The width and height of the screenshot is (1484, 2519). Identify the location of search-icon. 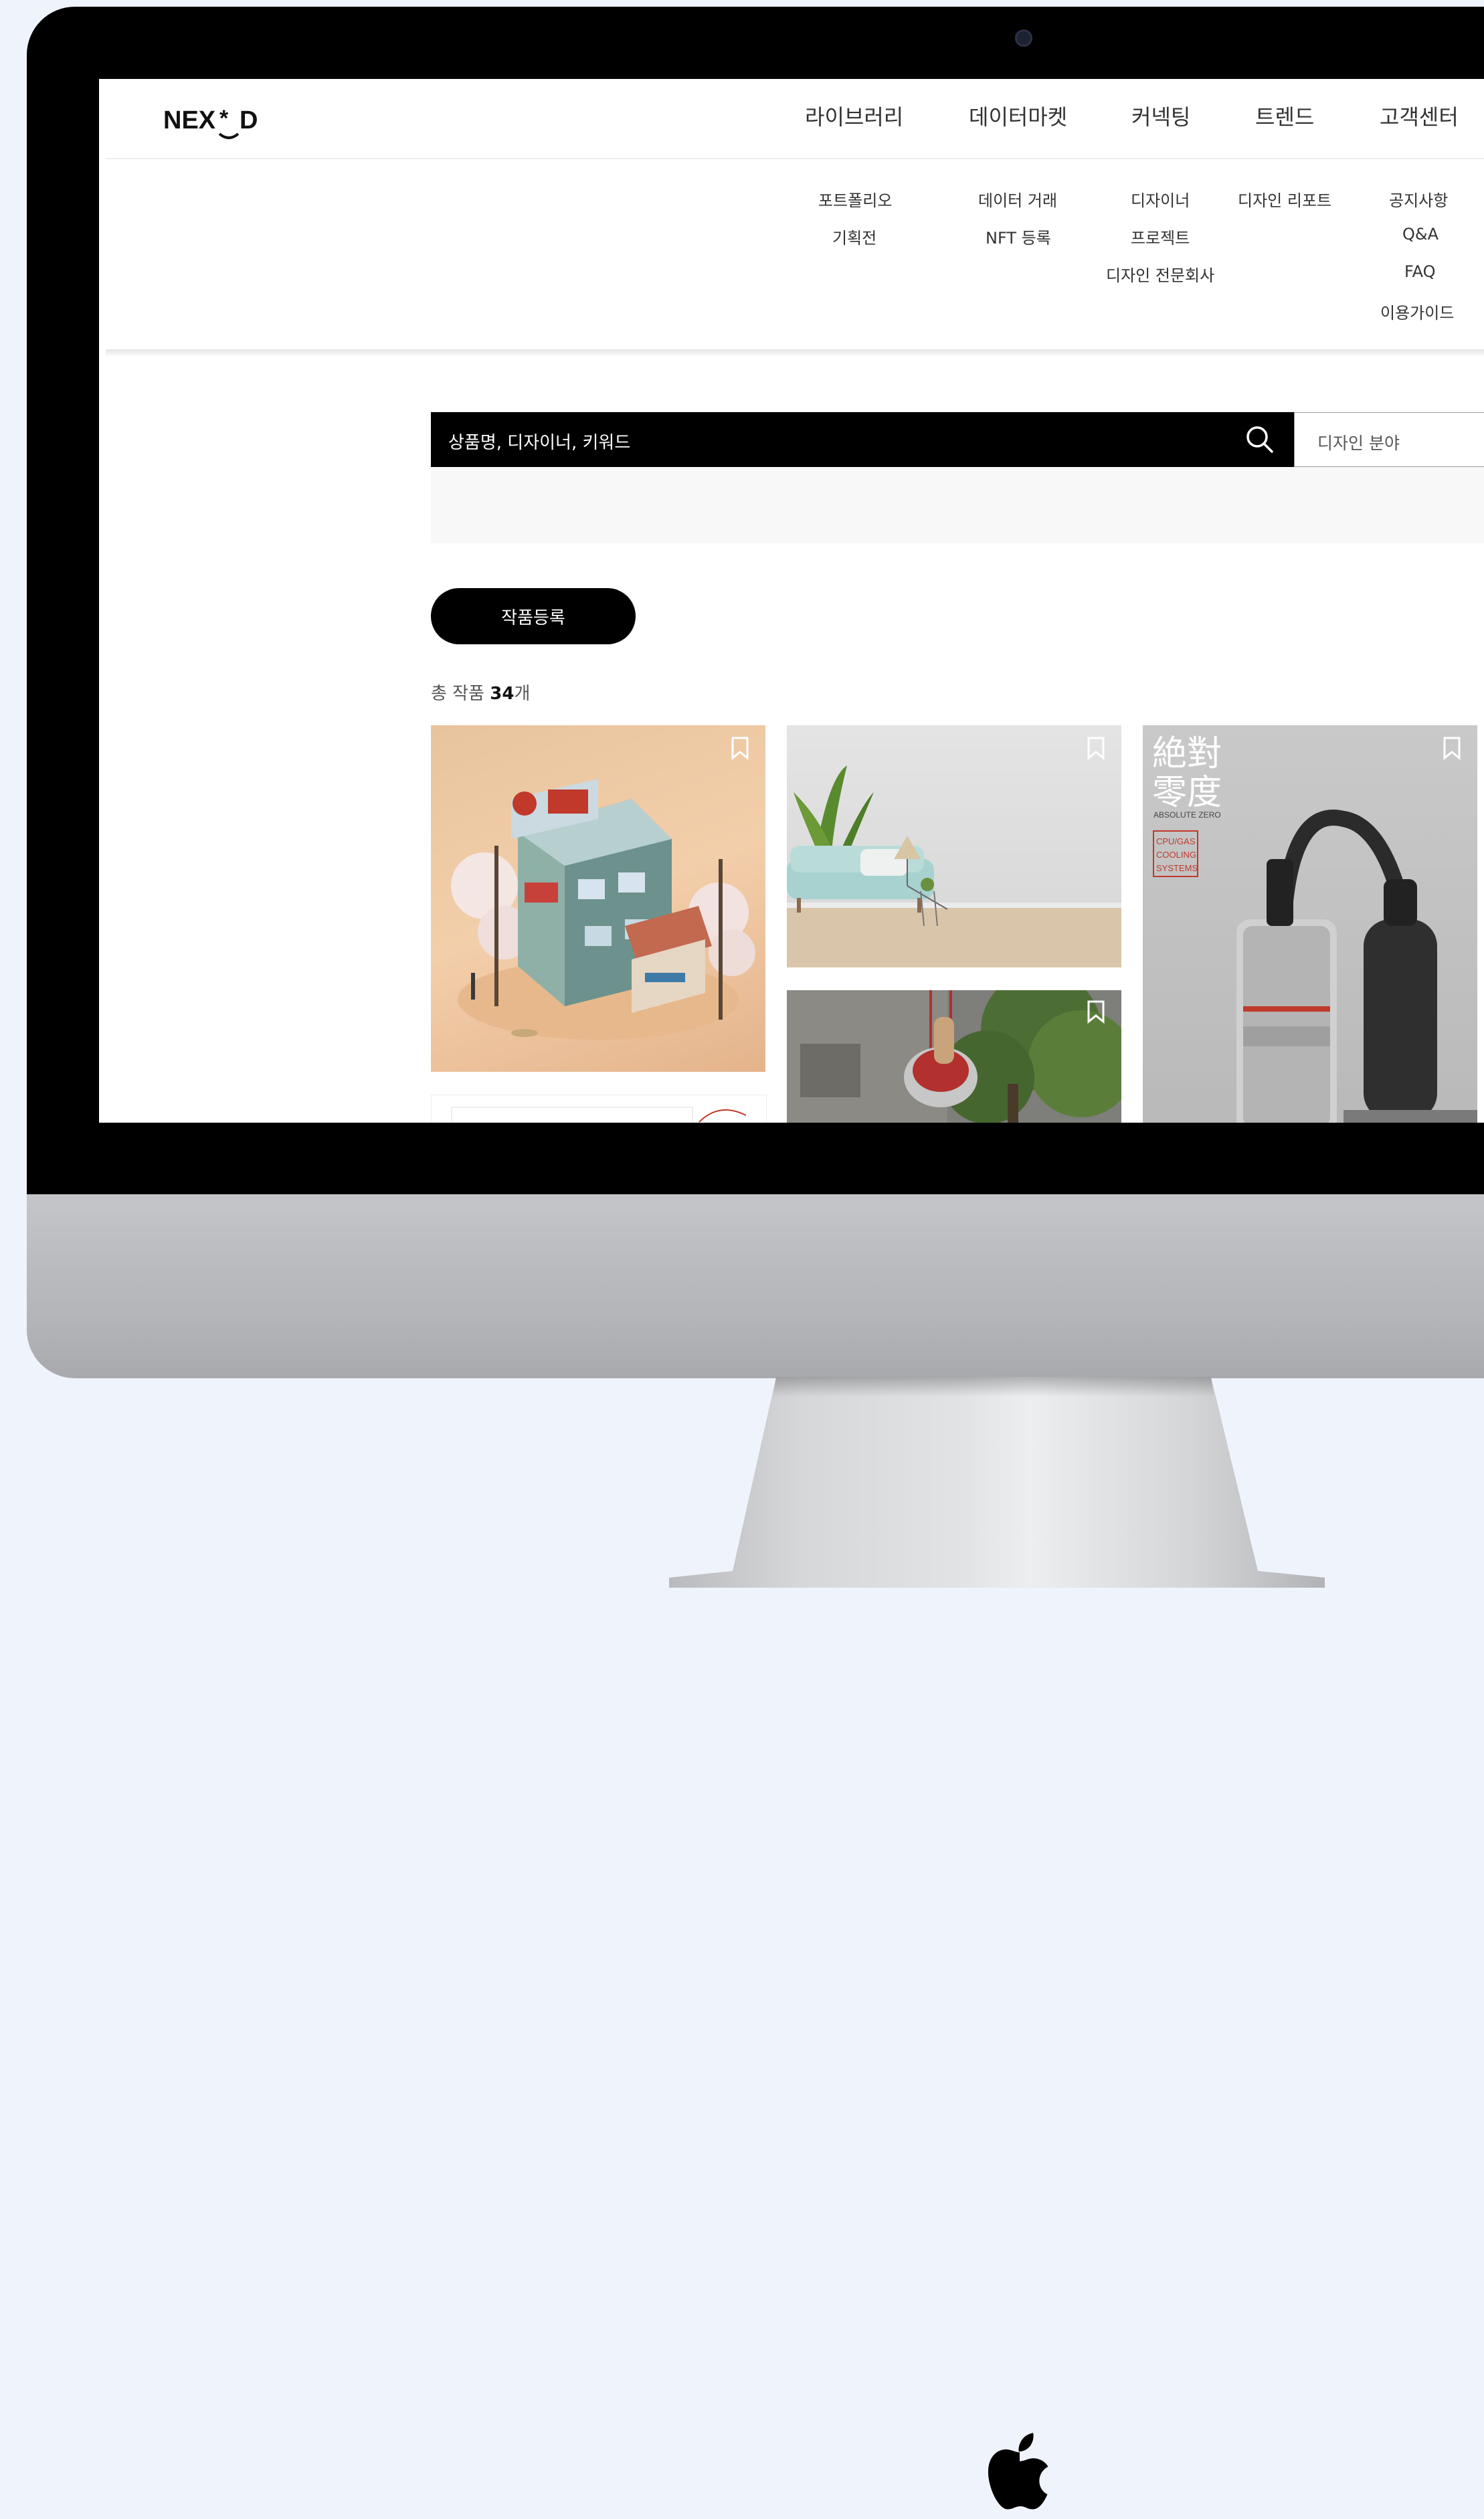
(1259, 439).